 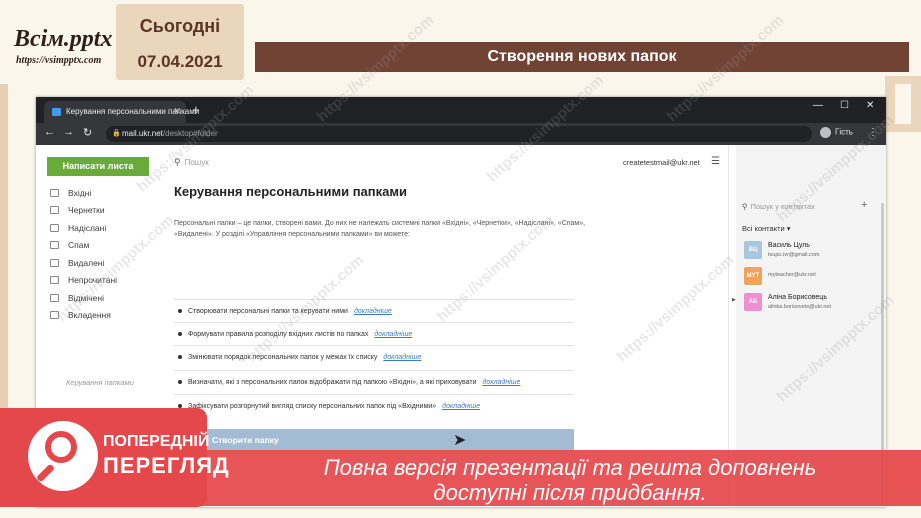 What do you see at coordinates (54, 280) in the screenshot?
I see `unread-icon` at bounding box center [54, 280].